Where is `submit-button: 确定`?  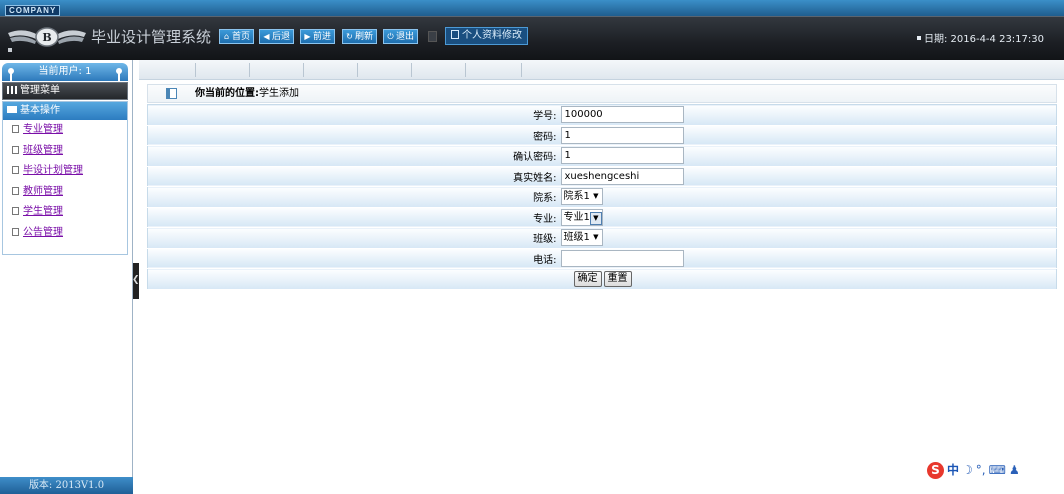 submit-button: 确定 is located at coordinates (587, 278).